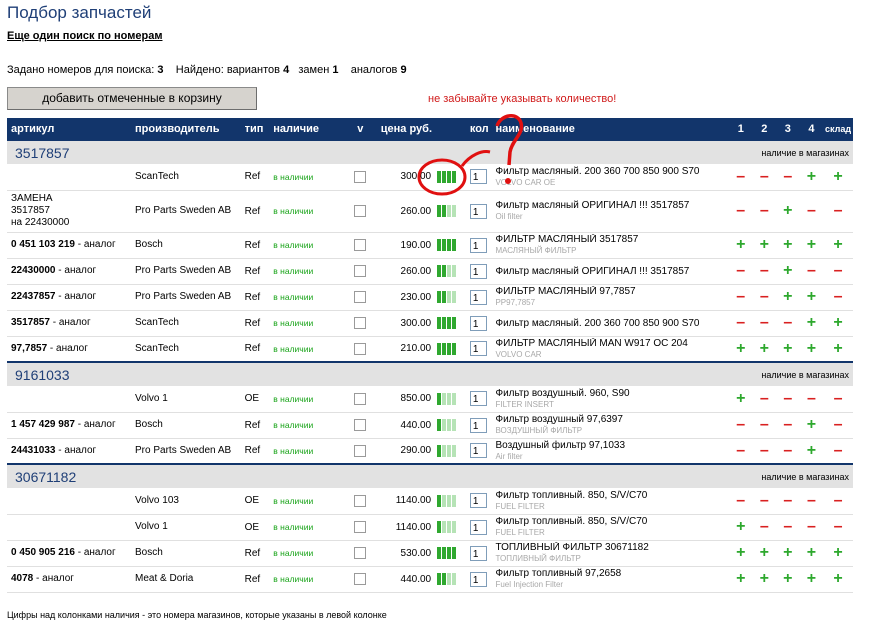 The width and height of the screenshot is (877, 628). I want to click on article-number: 3517857, so click(30, 322).